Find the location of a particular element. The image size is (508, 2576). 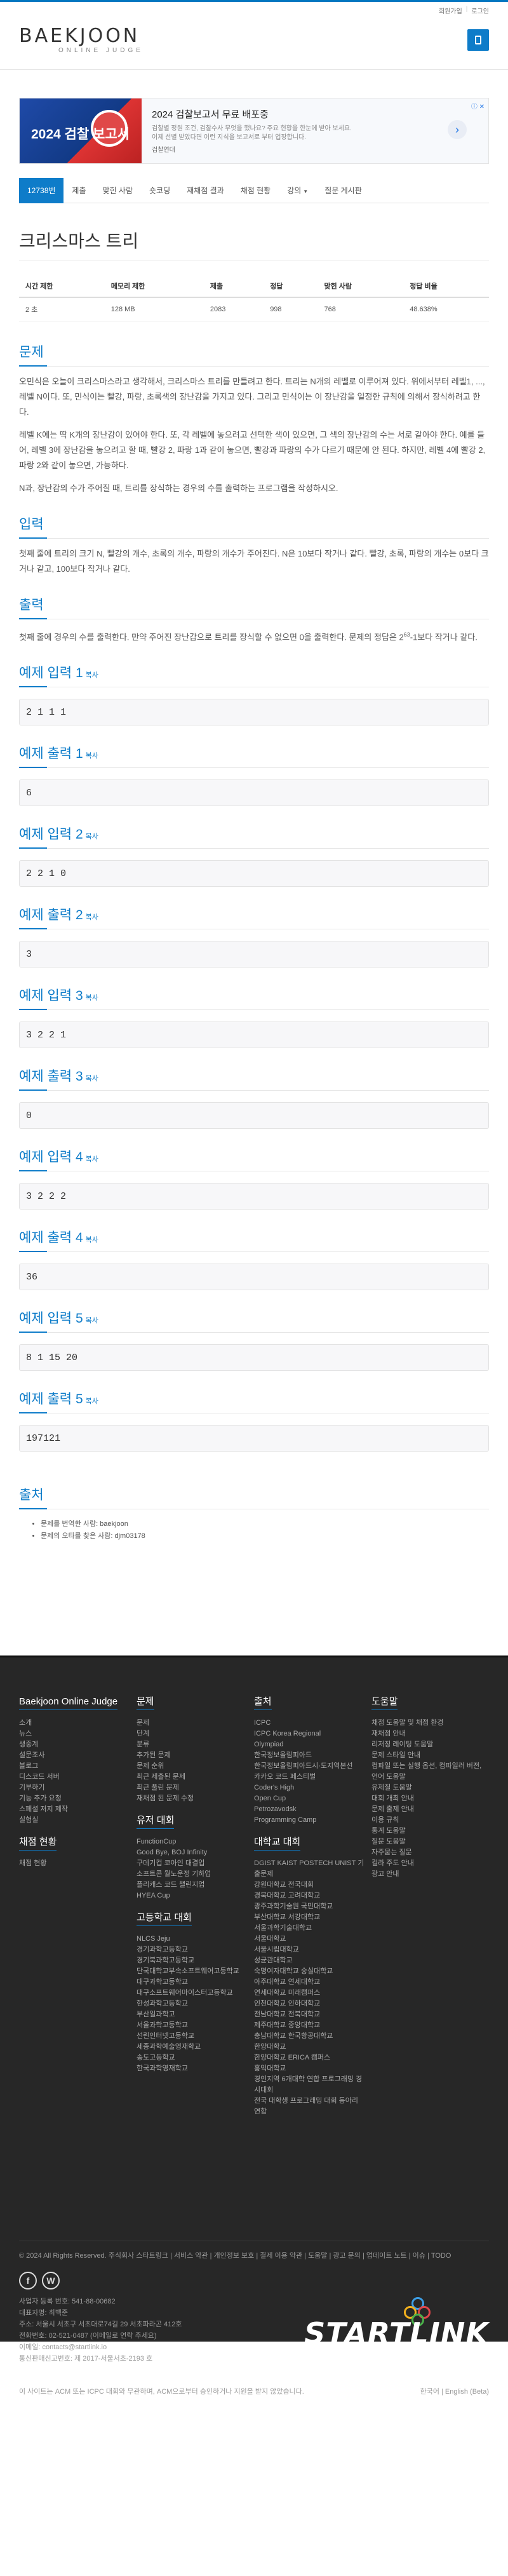

footer-link: 송도고등학교 is located at coordinates (193, 2058).